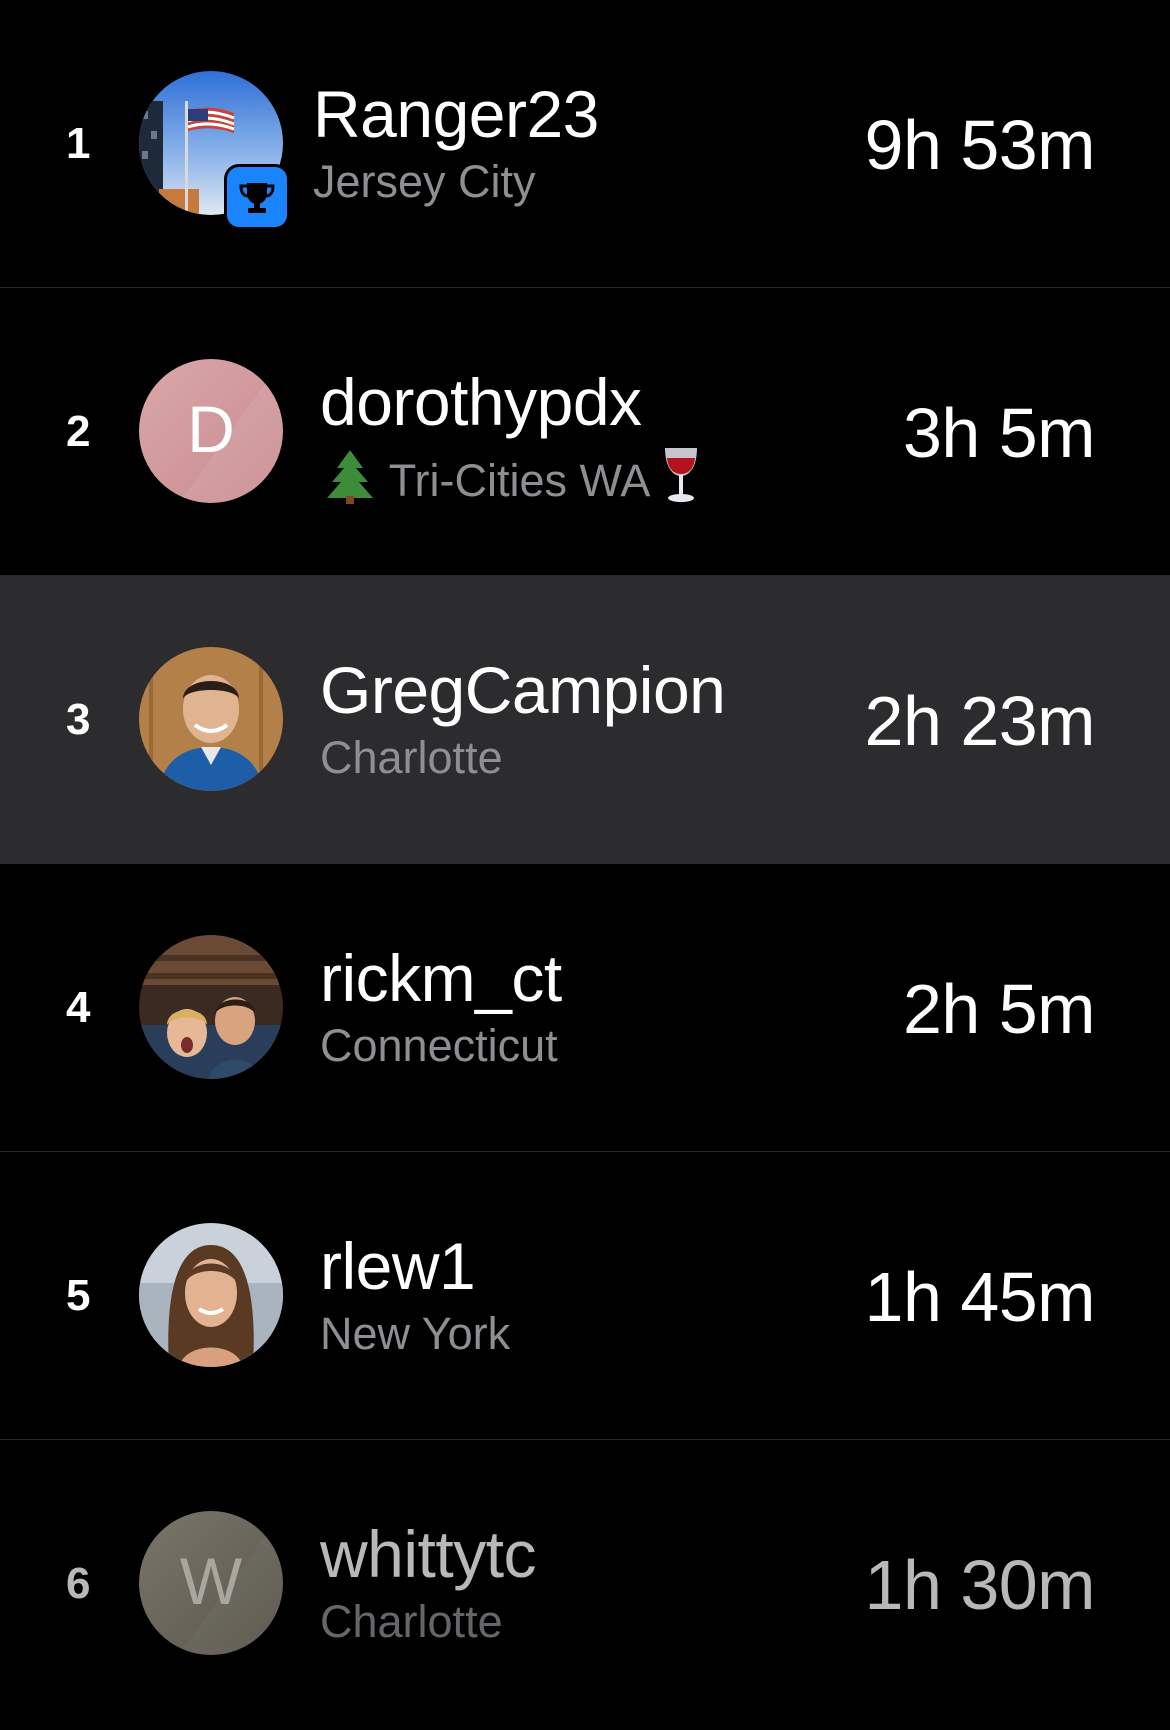 This screenshot has width=1170, height=1730. I want to click on avatar-initial: W, so click(211, 1581).